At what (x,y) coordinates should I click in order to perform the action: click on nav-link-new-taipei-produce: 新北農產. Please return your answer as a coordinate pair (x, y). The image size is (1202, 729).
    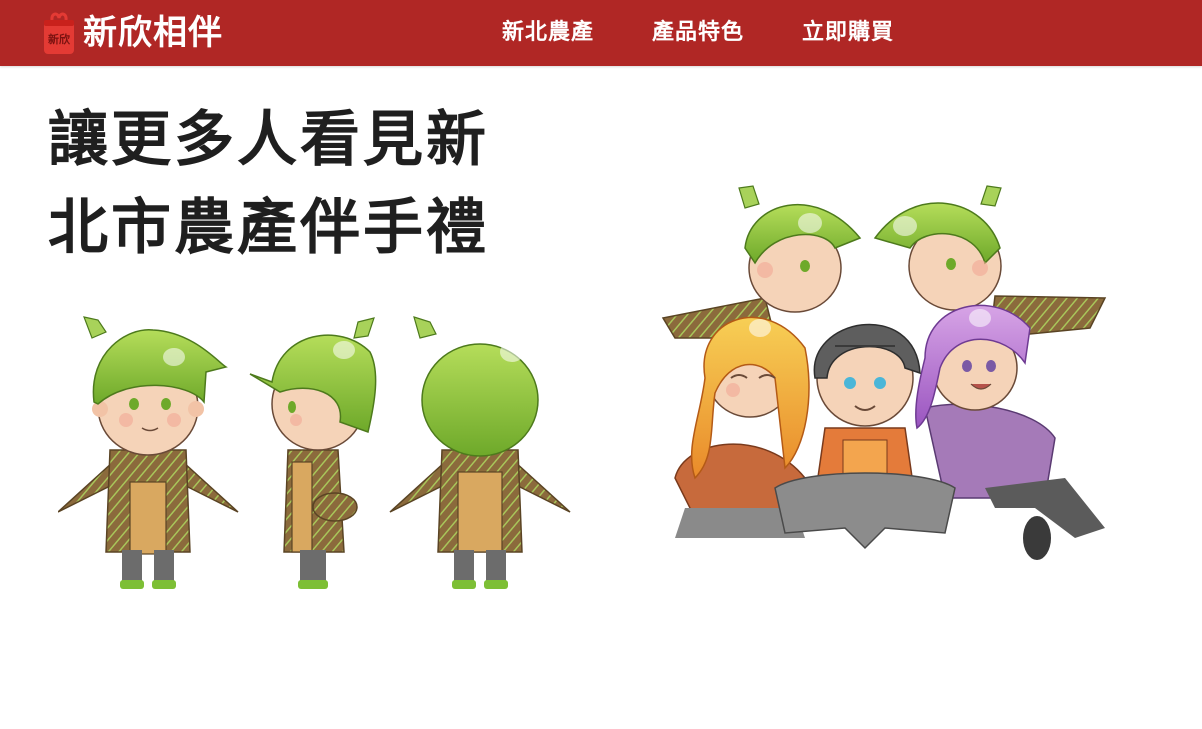
    Looking at the image, I should click on (548, 33).